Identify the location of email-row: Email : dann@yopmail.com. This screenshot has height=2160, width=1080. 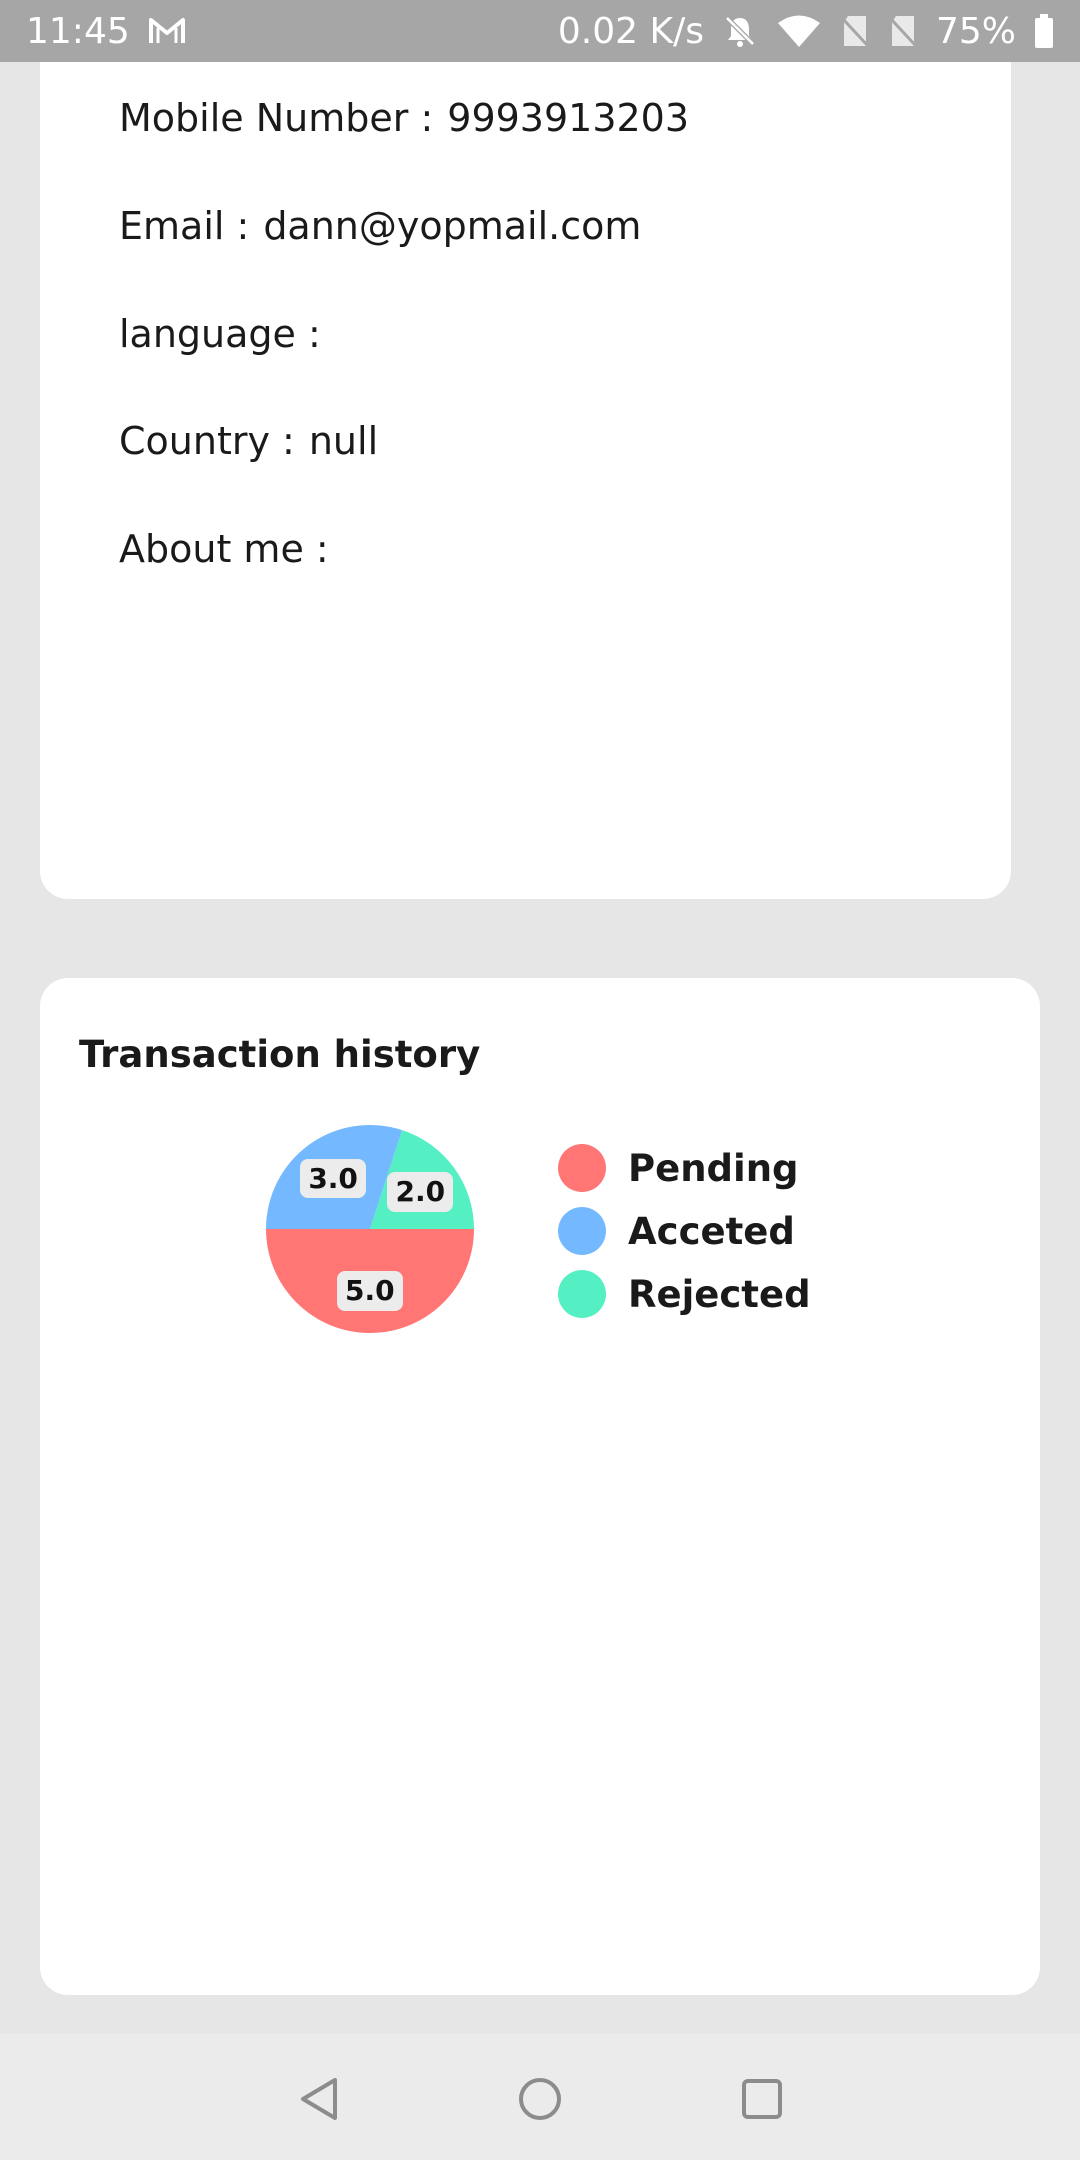
(380, 226).